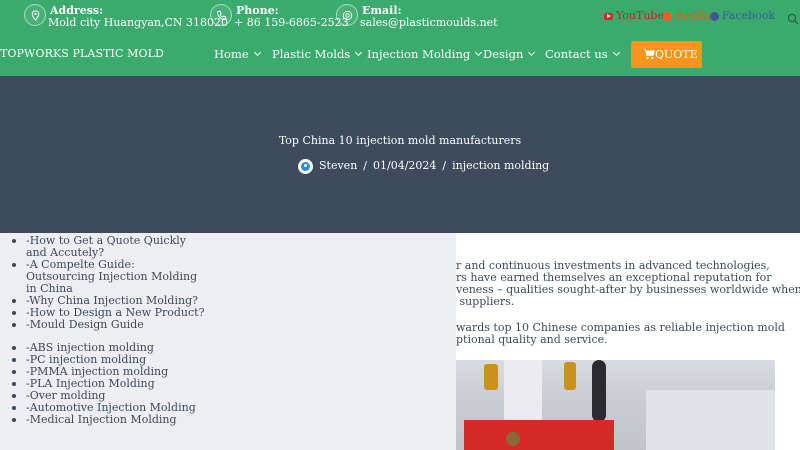 This screenshot has height=450, width=800. I want to click on paragraph-line: suppliers., so click(485, 301).